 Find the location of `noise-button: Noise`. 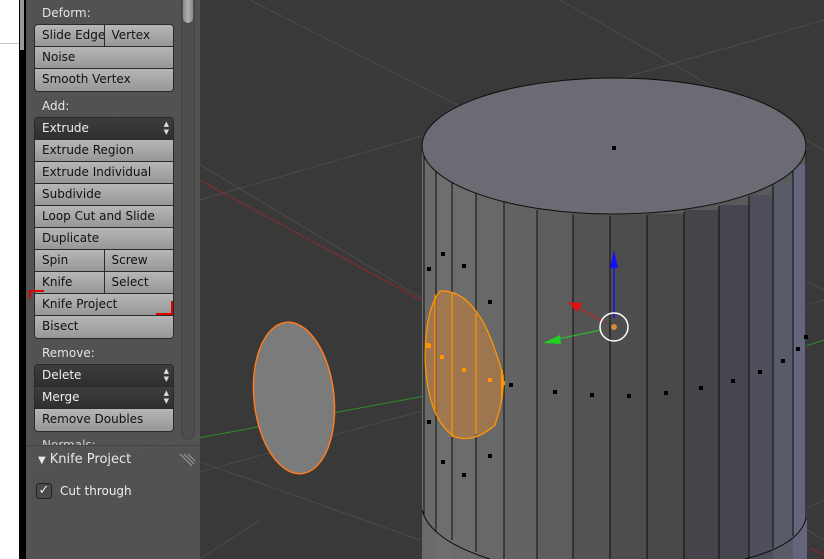

noise-button: Noise is located at coordinates (104, 57).